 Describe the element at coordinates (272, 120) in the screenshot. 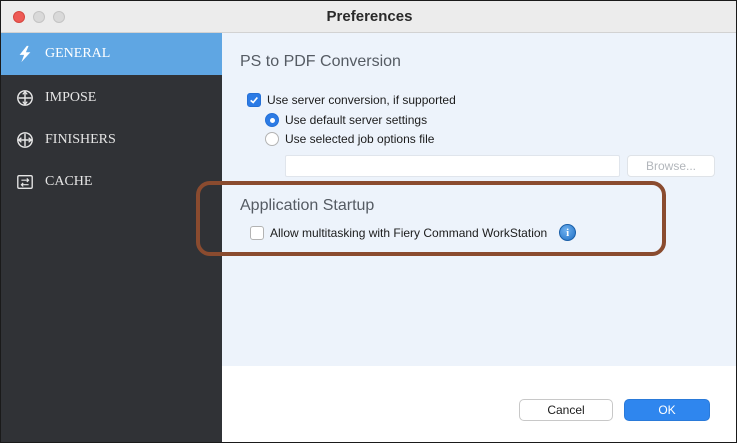

I see `default-settings-radio` at that location.